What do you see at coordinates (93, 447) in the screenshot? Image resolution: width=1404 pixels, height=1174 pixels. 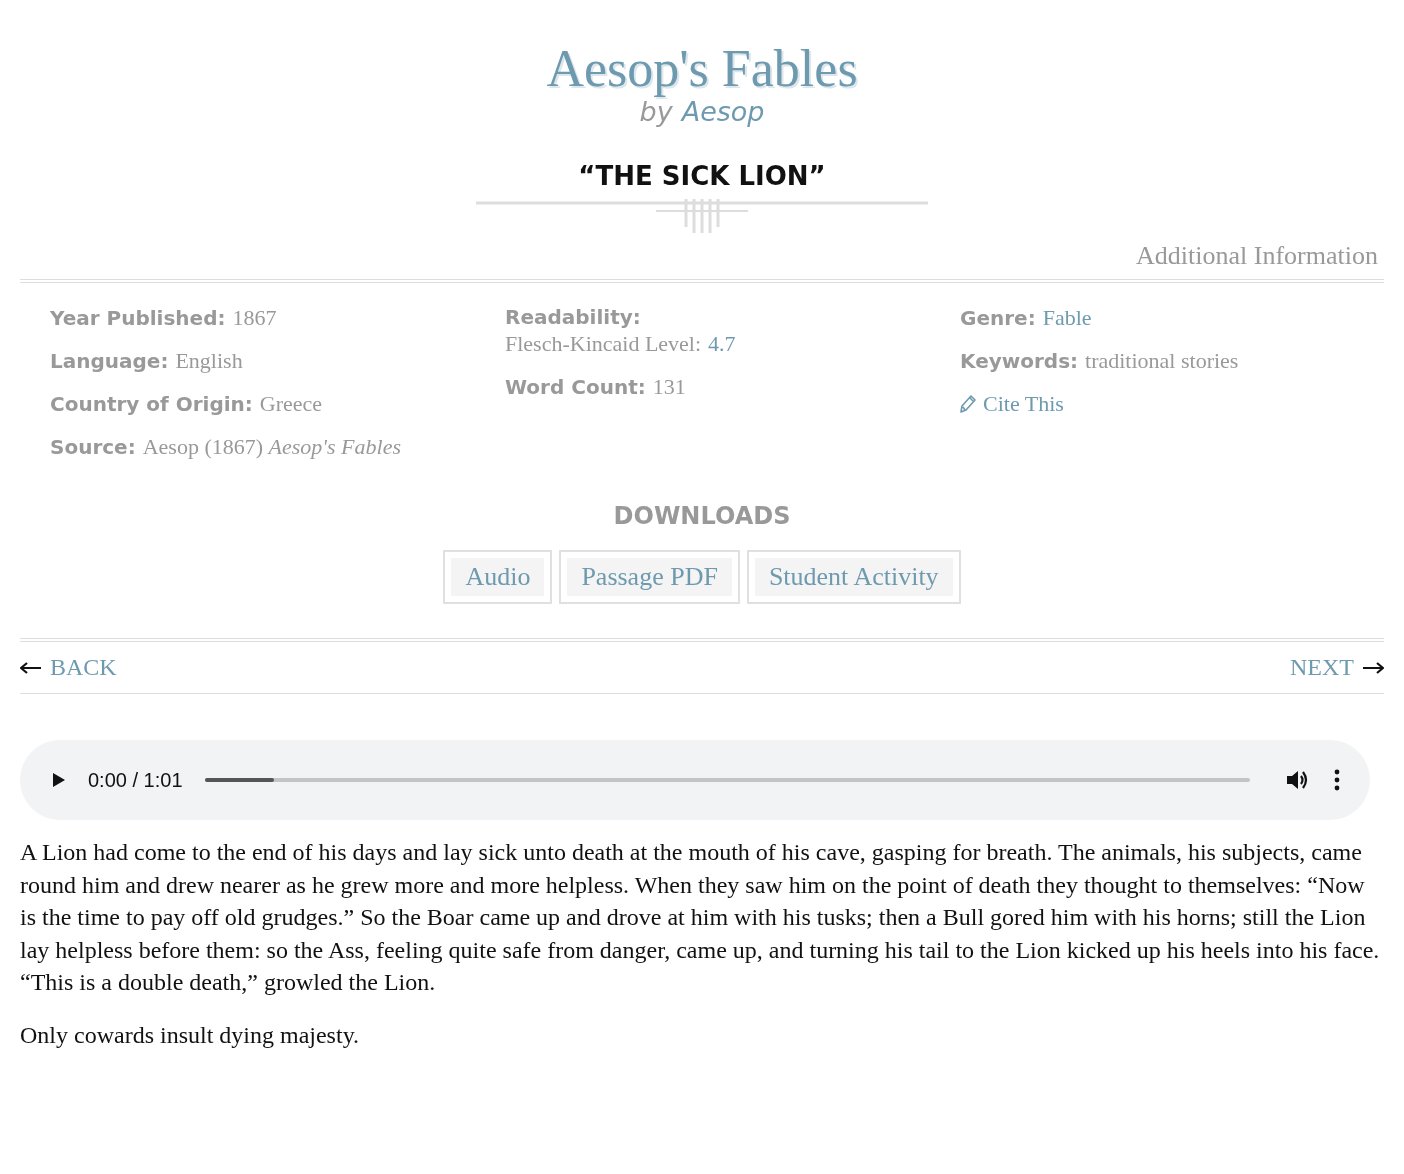 I see `info-label: Source:` at bounding box center [93, 447].